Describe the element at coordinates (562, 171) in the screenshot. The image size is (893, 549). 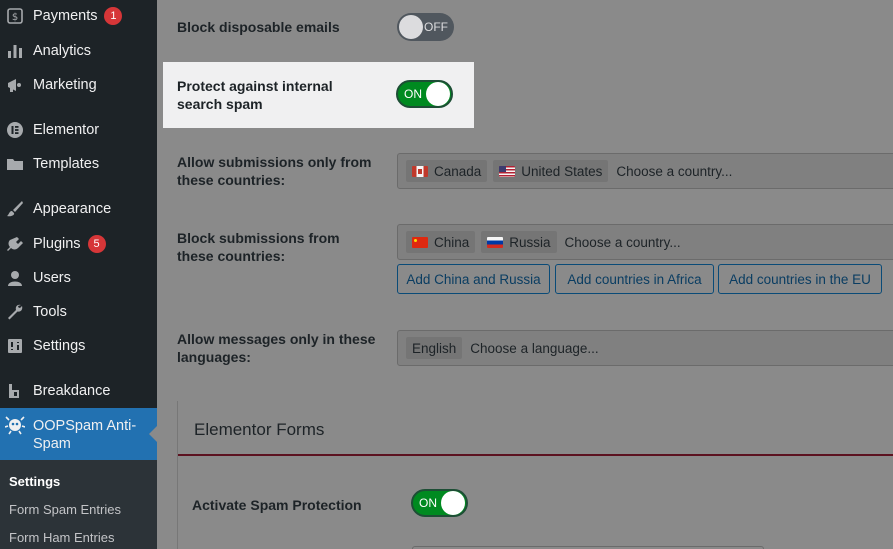
I see `chip-label: United States` at that location.